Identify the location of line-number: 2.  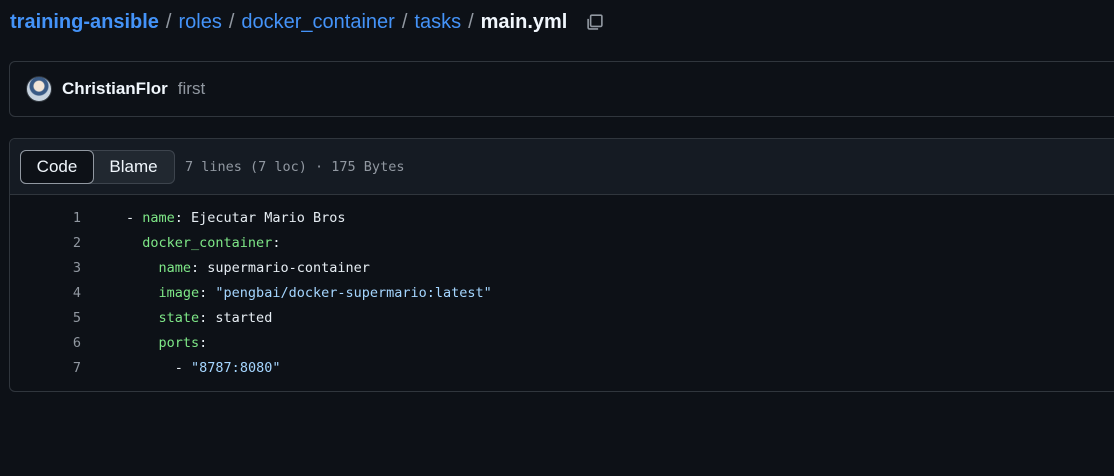
(45, 243).